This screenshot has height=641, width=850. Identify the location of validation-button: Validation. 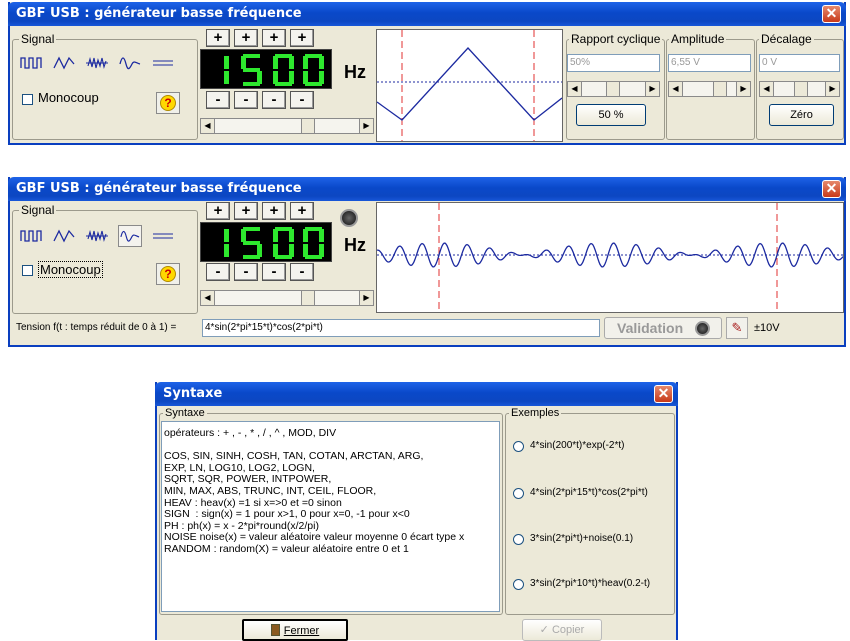
(663, 328).